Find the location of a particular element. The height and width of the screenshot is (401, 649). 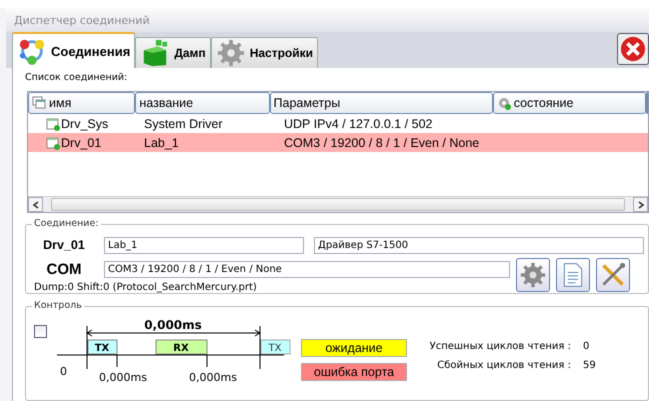

table-cell: COM3 / 19200 / 8 / 1 / Even / None is located at coordinates (382, 143).